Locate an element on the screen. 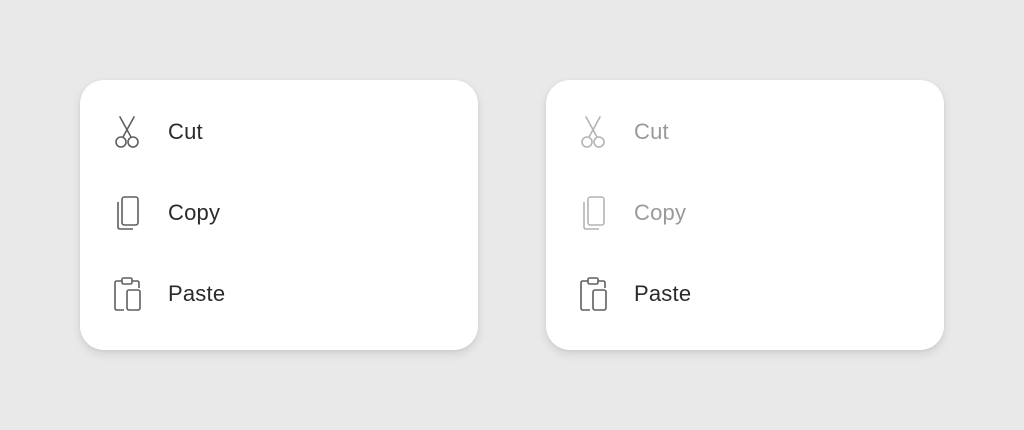  menu-item-cut-disabled: Cut is located at coordinates (745, 131).